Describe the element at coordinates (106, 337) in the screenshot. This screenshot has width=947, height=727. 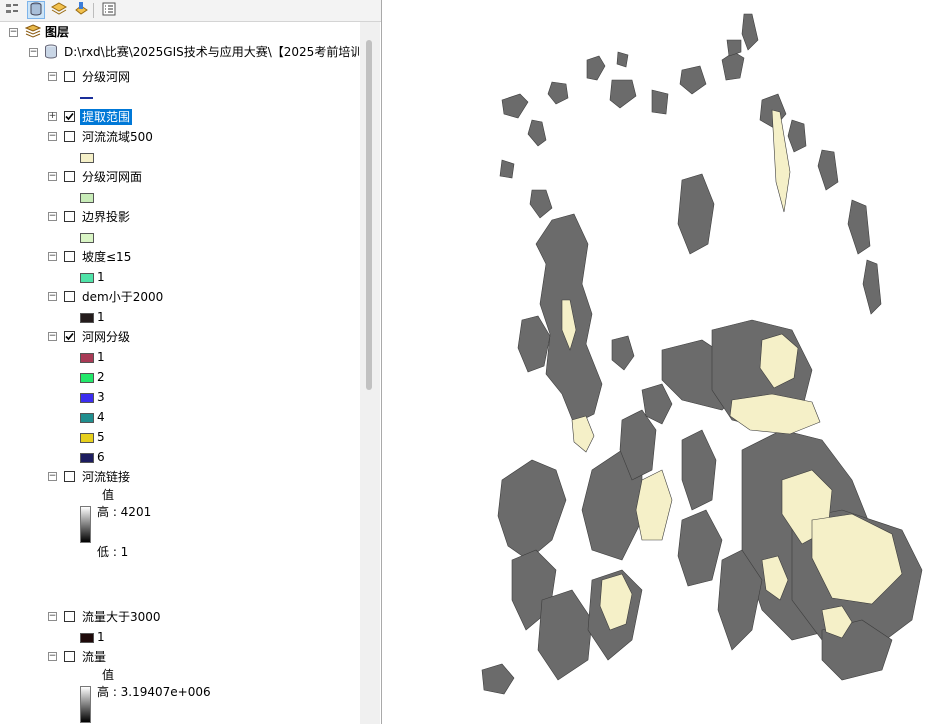
I see `layer-7-name: 河网分级` at that location.